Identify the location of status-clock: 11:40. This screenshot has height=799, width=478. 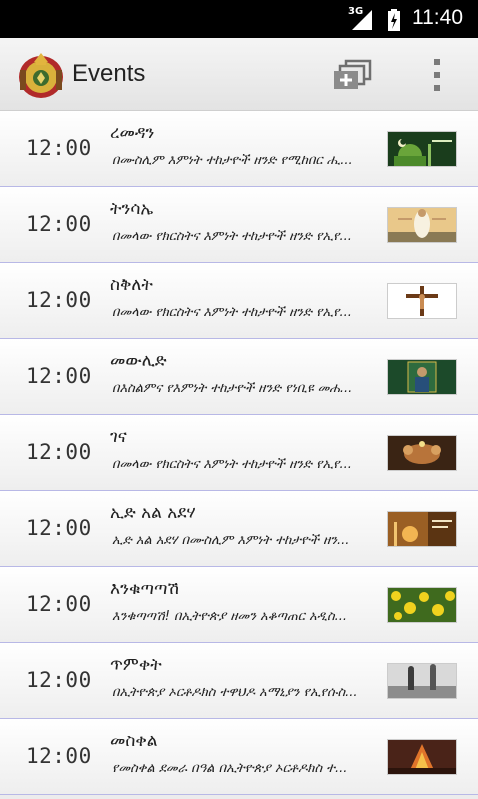
(437, 17).